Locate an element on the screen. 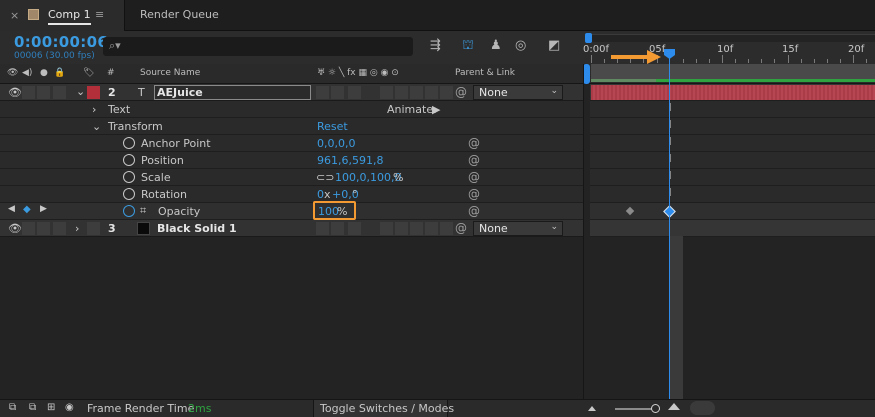 The image size is (875, 417). shy-layers-icon: ♟ is located at coordinates (496, 45).